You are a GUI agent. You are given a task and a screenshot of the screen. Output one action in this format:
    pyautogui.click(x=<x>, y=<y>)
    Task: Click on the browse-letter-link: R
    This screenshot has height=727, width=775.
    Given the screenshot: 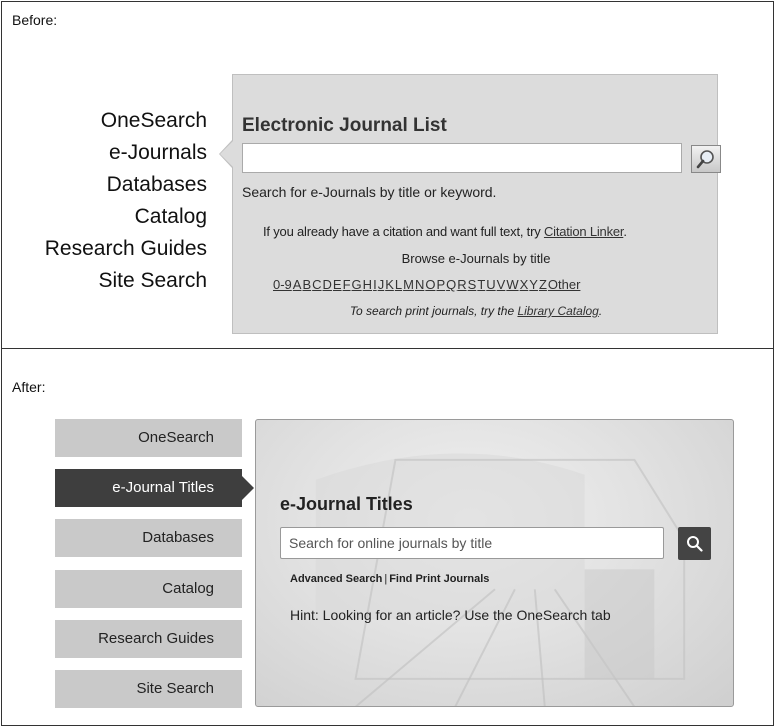 What is the action you would take?
    pyautogui.click(x=461, y=284)
    